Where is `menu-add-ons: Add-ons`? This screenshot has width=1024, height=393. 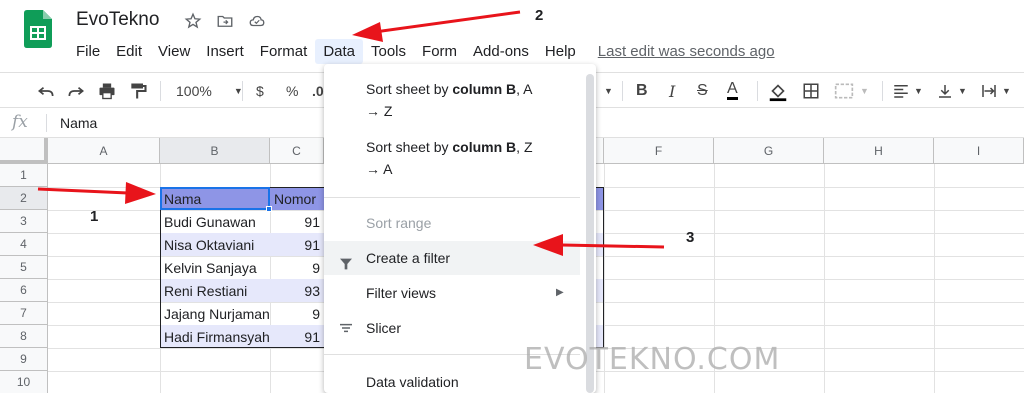 menu-add-ons: Add-ons is located at coordinates (501, 51).